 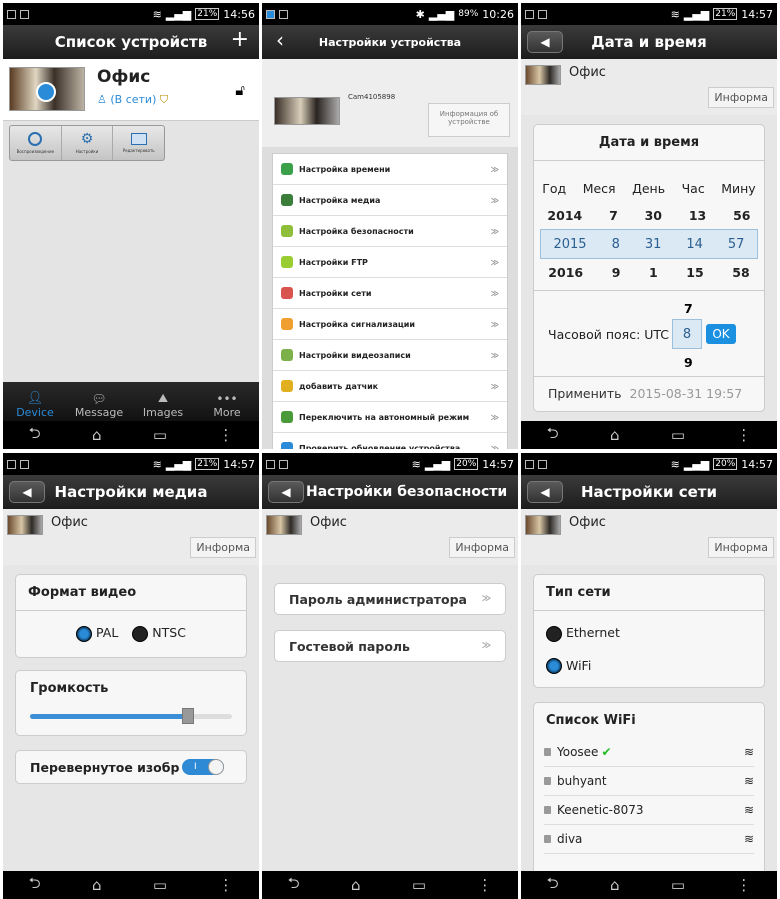 I want to click on guest-password-button: Гостевой пароль ≫, so click(x=390, y=646).